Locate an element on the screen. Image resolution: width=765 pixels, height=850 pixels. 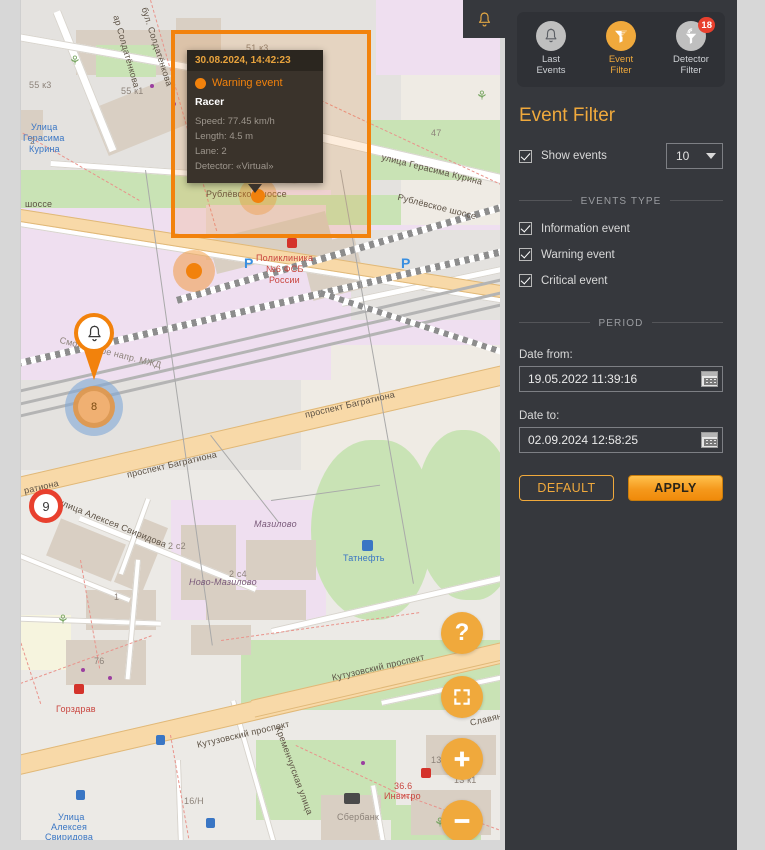
tab-detector-filter-label: Detector Filter is located at coordinates (691, 65).